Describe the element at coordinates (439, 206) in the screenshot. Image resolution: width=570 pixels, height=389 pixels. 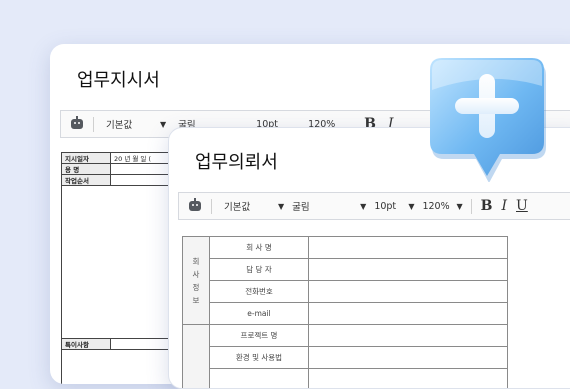
I see `zoom-select: 120%` at that location.